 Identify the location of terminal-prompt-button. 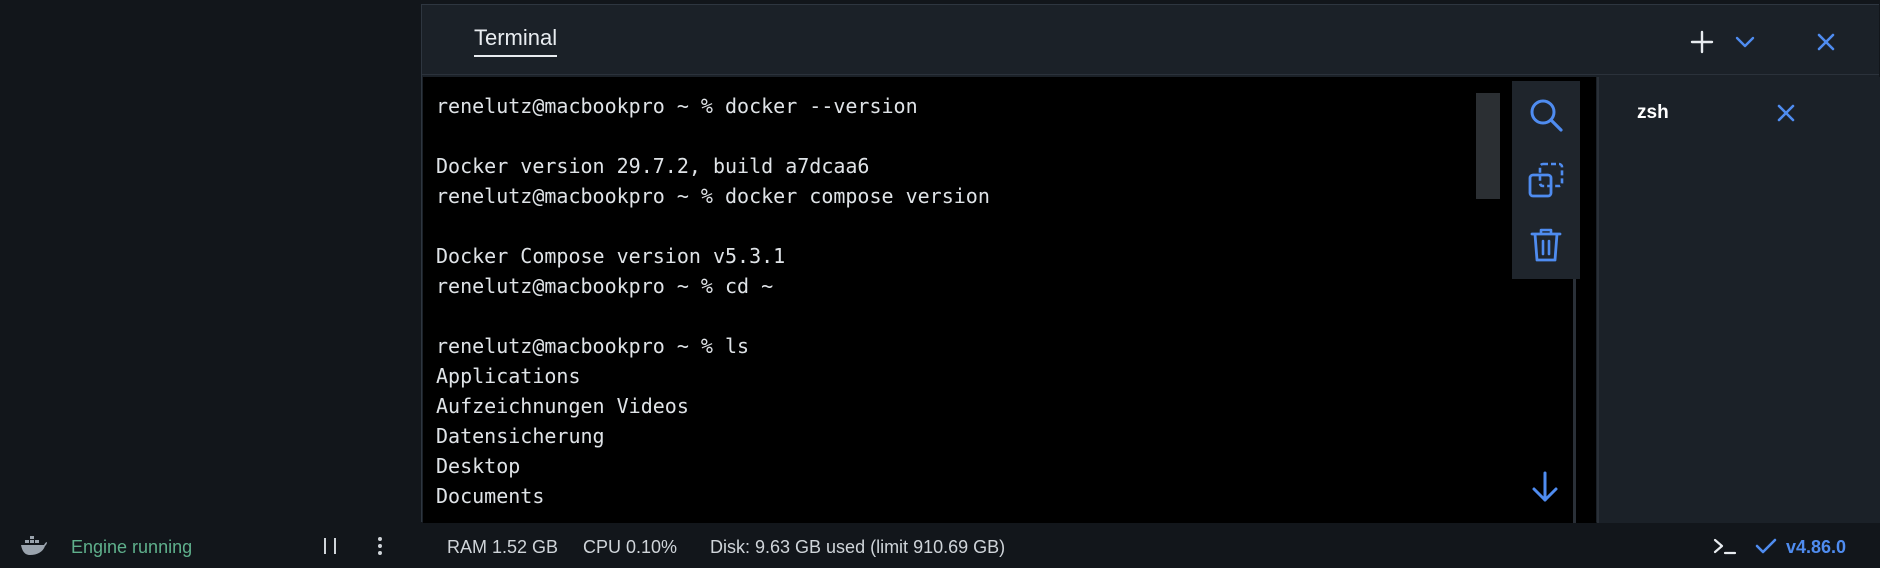
(1725, 548).